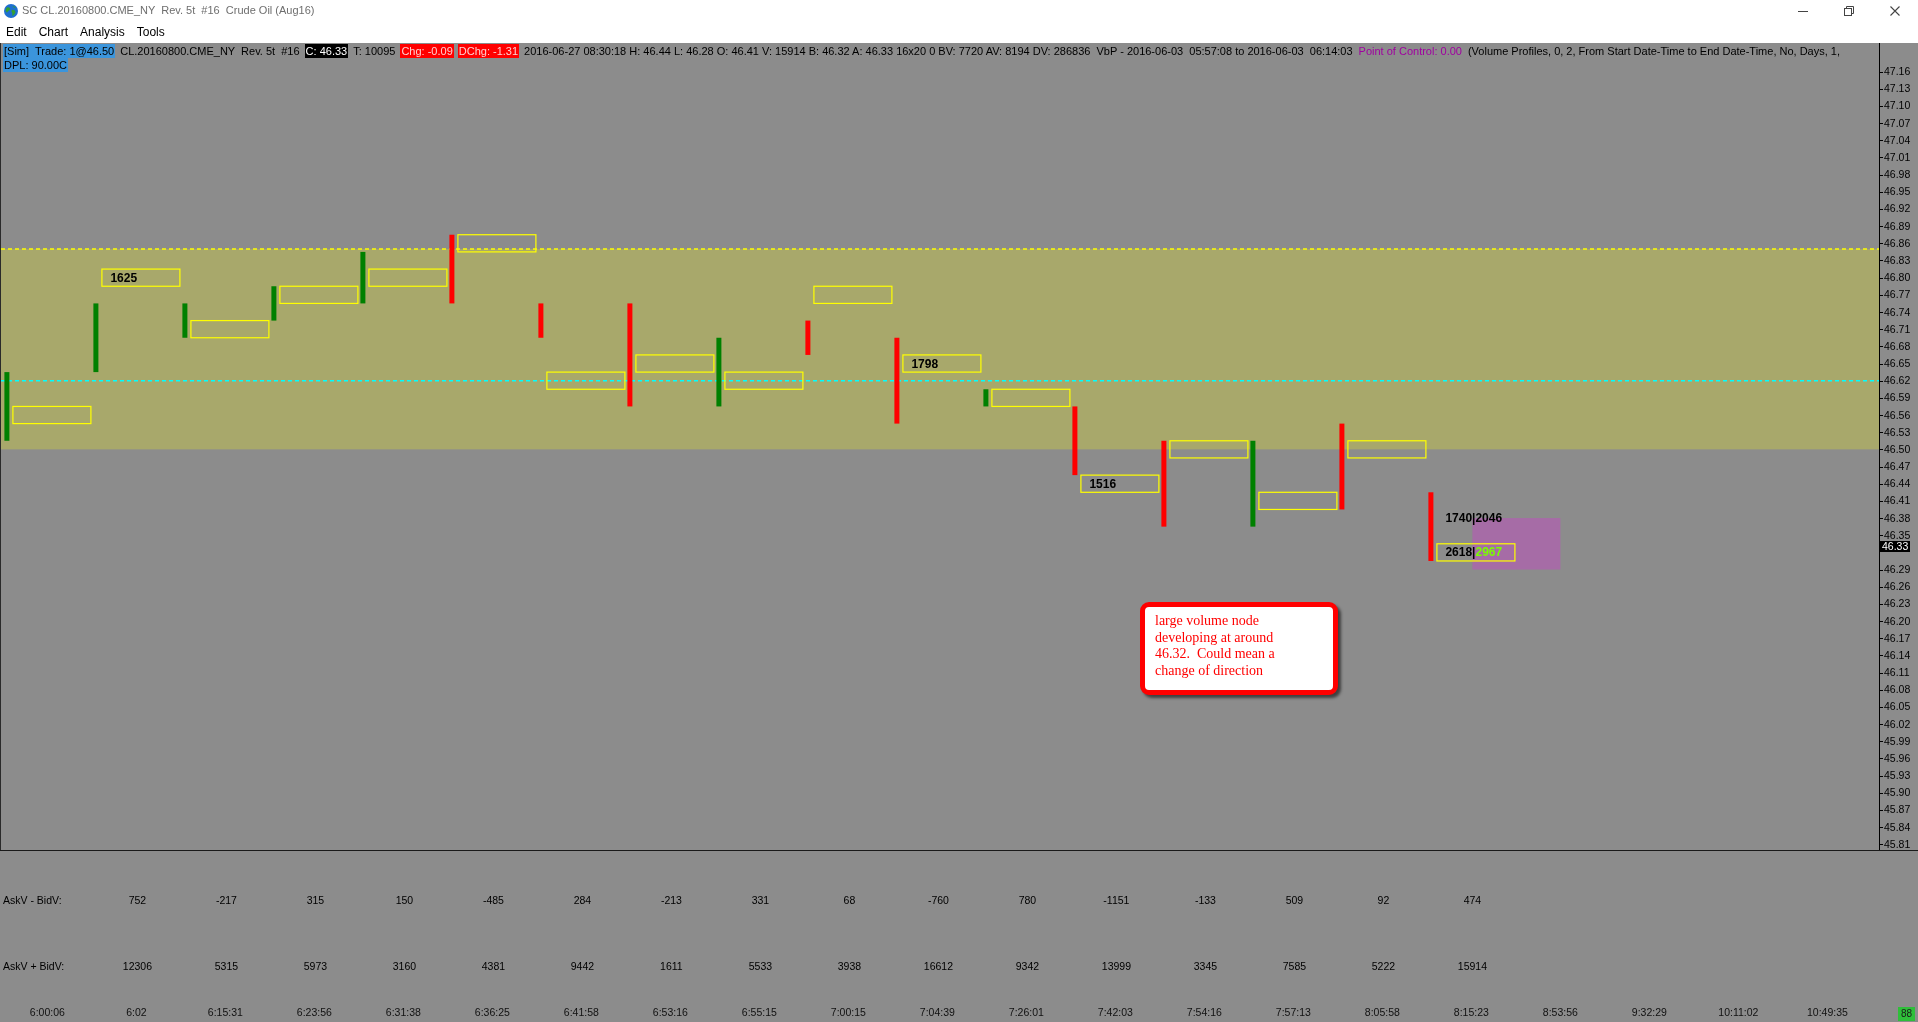 This screenshot has height=1022, width=1918. I want to click on study-value: 15914, so click(1472, 966).